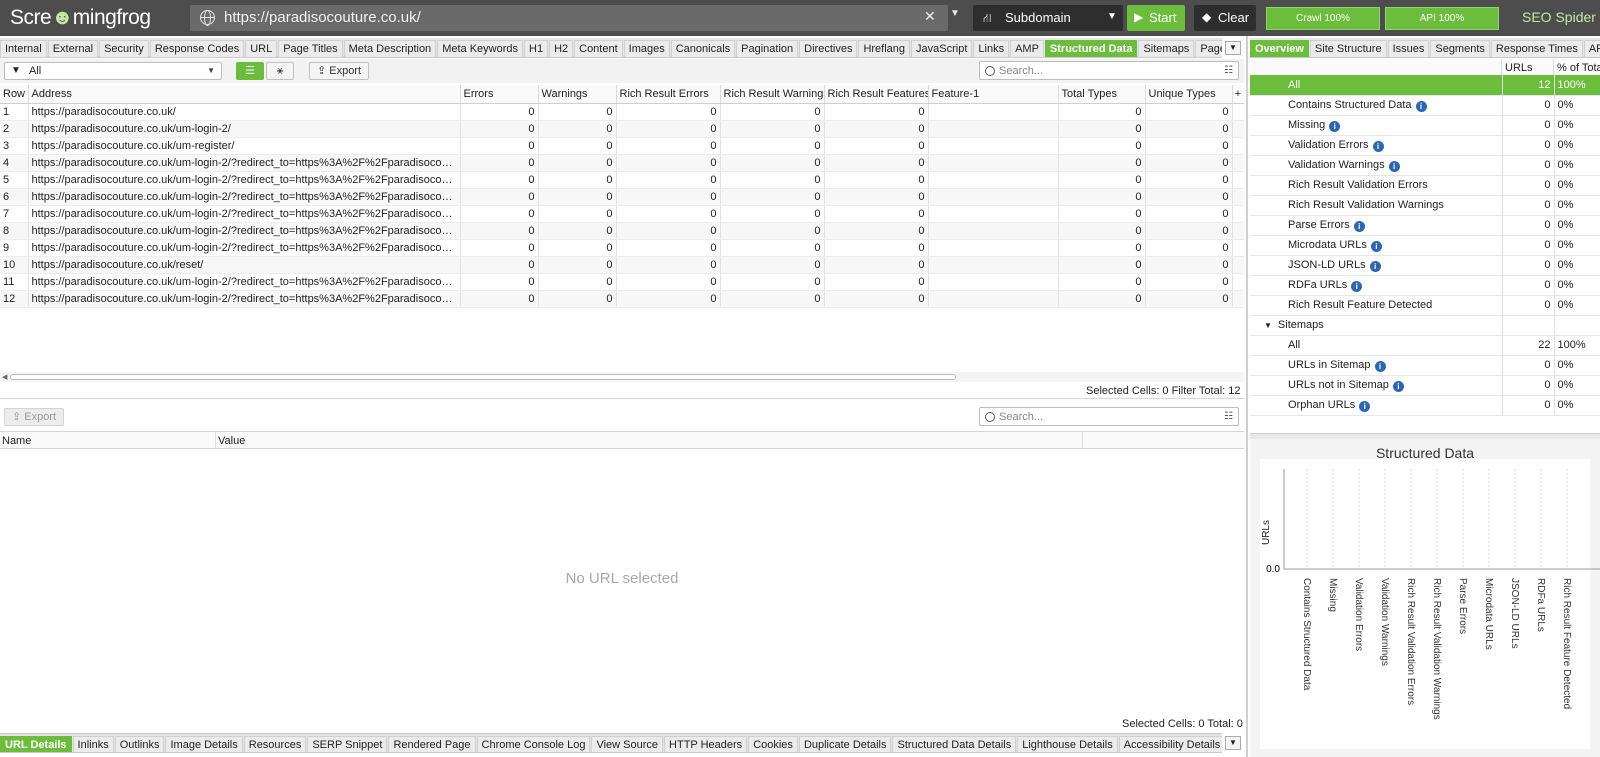 This screenshot has height=757, width=1600. I want to click on collapse-icon: ▼, so click(1268, 325).